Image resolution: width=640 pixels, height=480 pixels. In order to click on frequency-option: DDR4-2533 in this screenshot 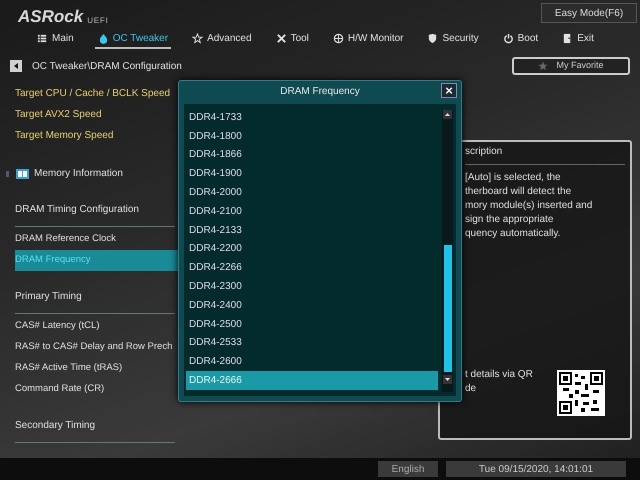, I will do `click(312, 343)`.